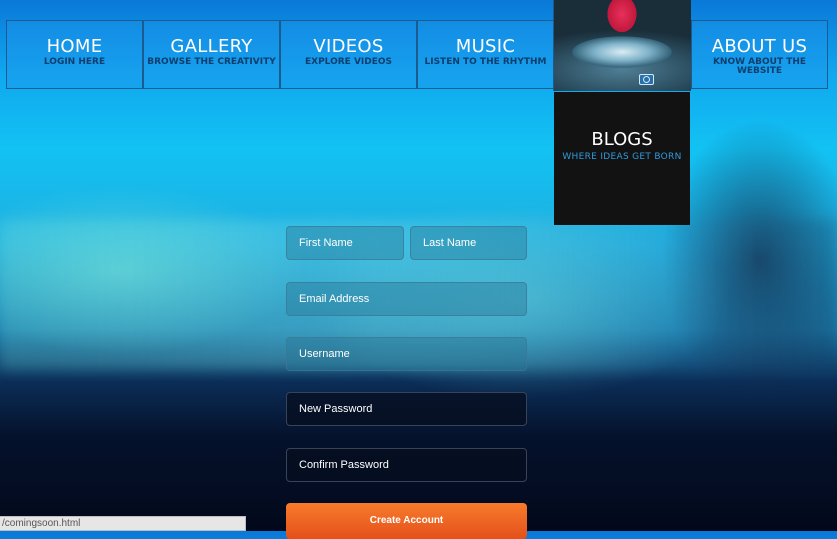 The width and height of the screenshot is (837, 539). What do you see at coordinates (622, 139) in the screenshot?
I see `nav-item-title: BLOGS` at bounding box center [622, 139].